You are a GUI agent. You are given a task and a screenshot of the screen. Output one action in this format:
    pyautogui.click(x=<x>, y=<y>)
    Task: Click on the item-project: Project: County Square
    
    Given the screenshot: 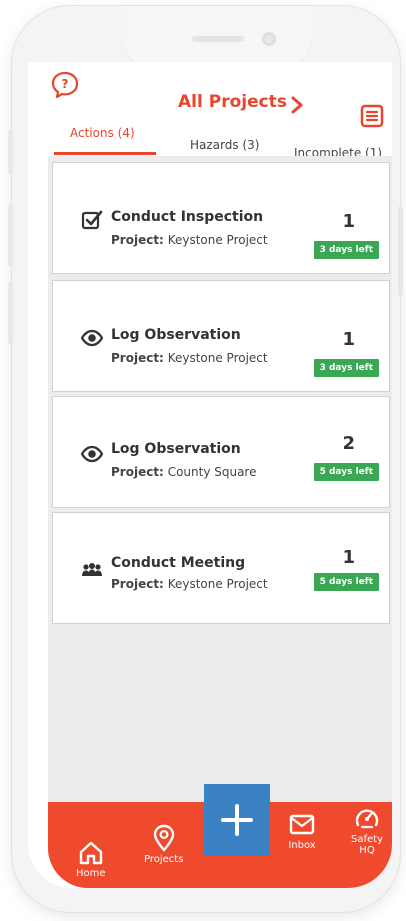 What is the action you would take?
    pyautogui.click(x=184, y=472)
    